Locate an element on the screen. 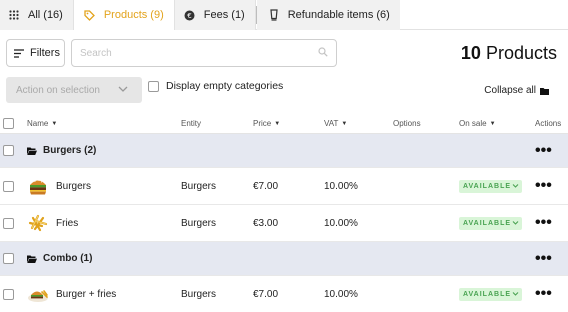 This screenshot has height=312, width=568. filter-icon is located at coordinates (19, 53).